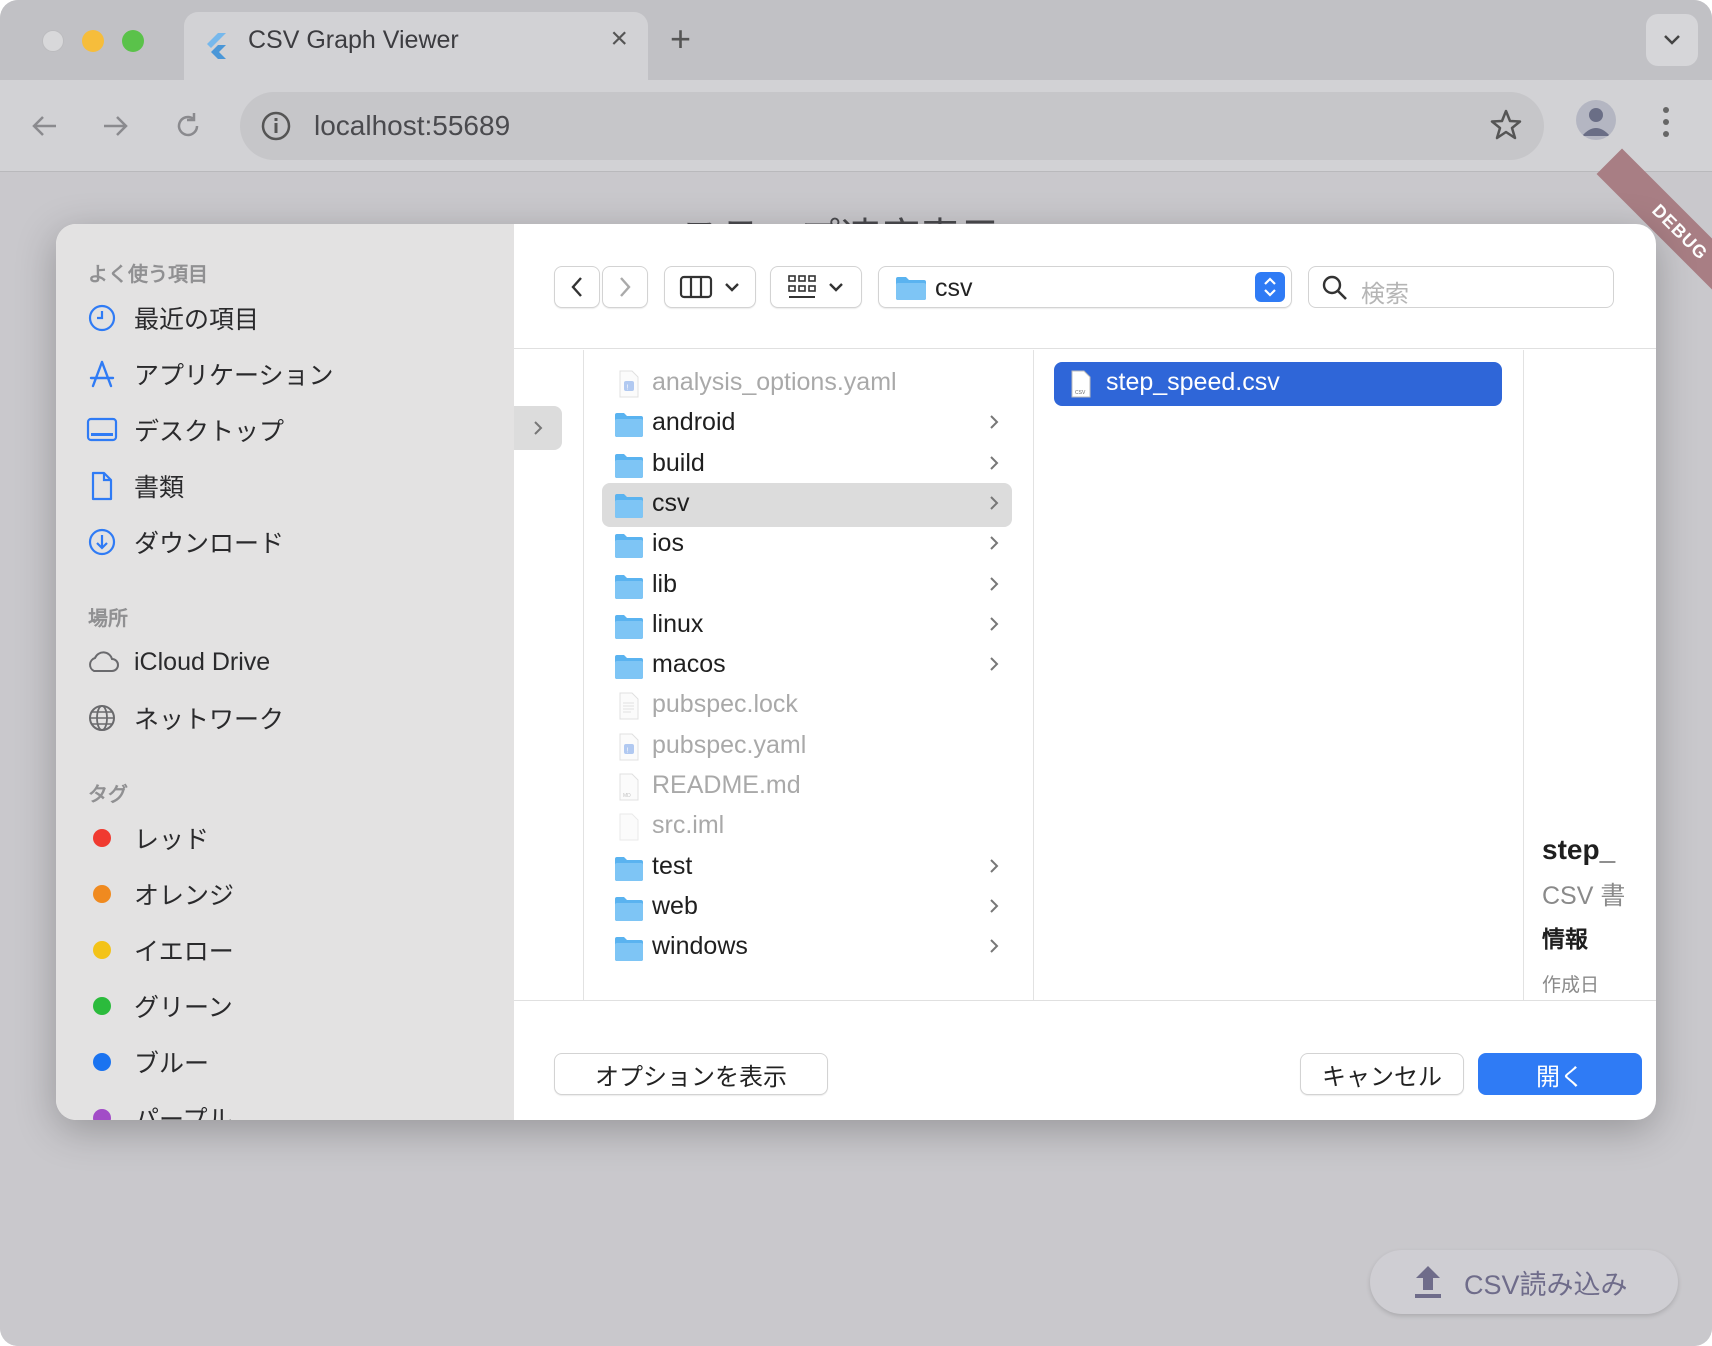 This screenshot has width=1712, height=1346. Describe the element at coordinates (353, 40) in the screenshot. I see `tab-title: CSV Graph Viewer` at that location.